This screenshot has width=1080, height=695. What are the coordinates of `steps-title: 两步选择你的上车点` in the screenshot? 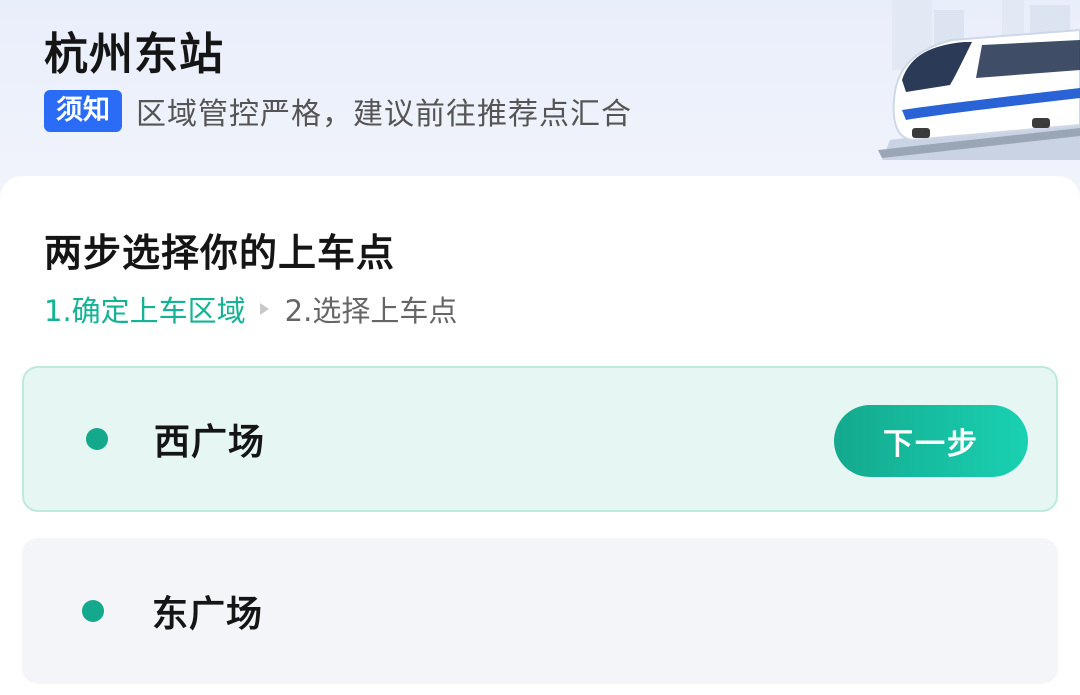 It's located at (220, 253).